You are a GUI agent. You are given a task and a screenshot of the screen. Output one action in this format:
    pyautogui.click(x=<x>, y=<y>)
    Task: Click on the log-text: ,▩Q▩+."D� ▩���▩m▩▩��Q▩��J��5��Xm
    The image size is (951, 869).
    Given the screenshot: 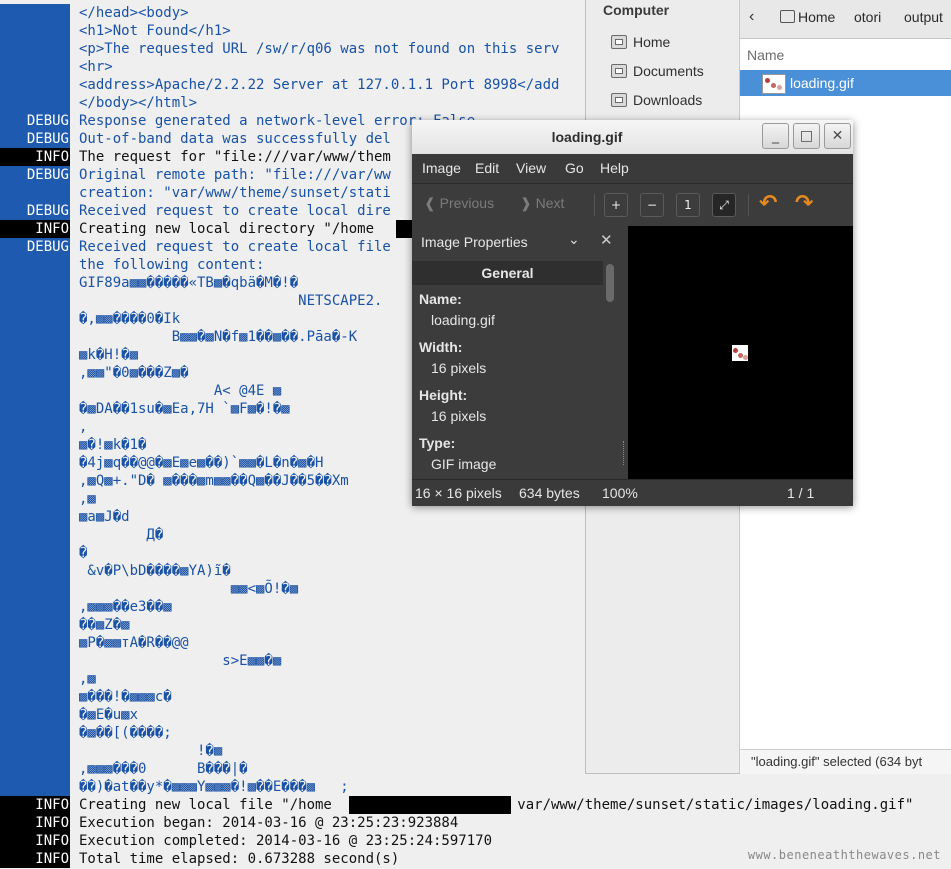 What is the action you would take?
    pyautogui.click(x=214, y=481)
    